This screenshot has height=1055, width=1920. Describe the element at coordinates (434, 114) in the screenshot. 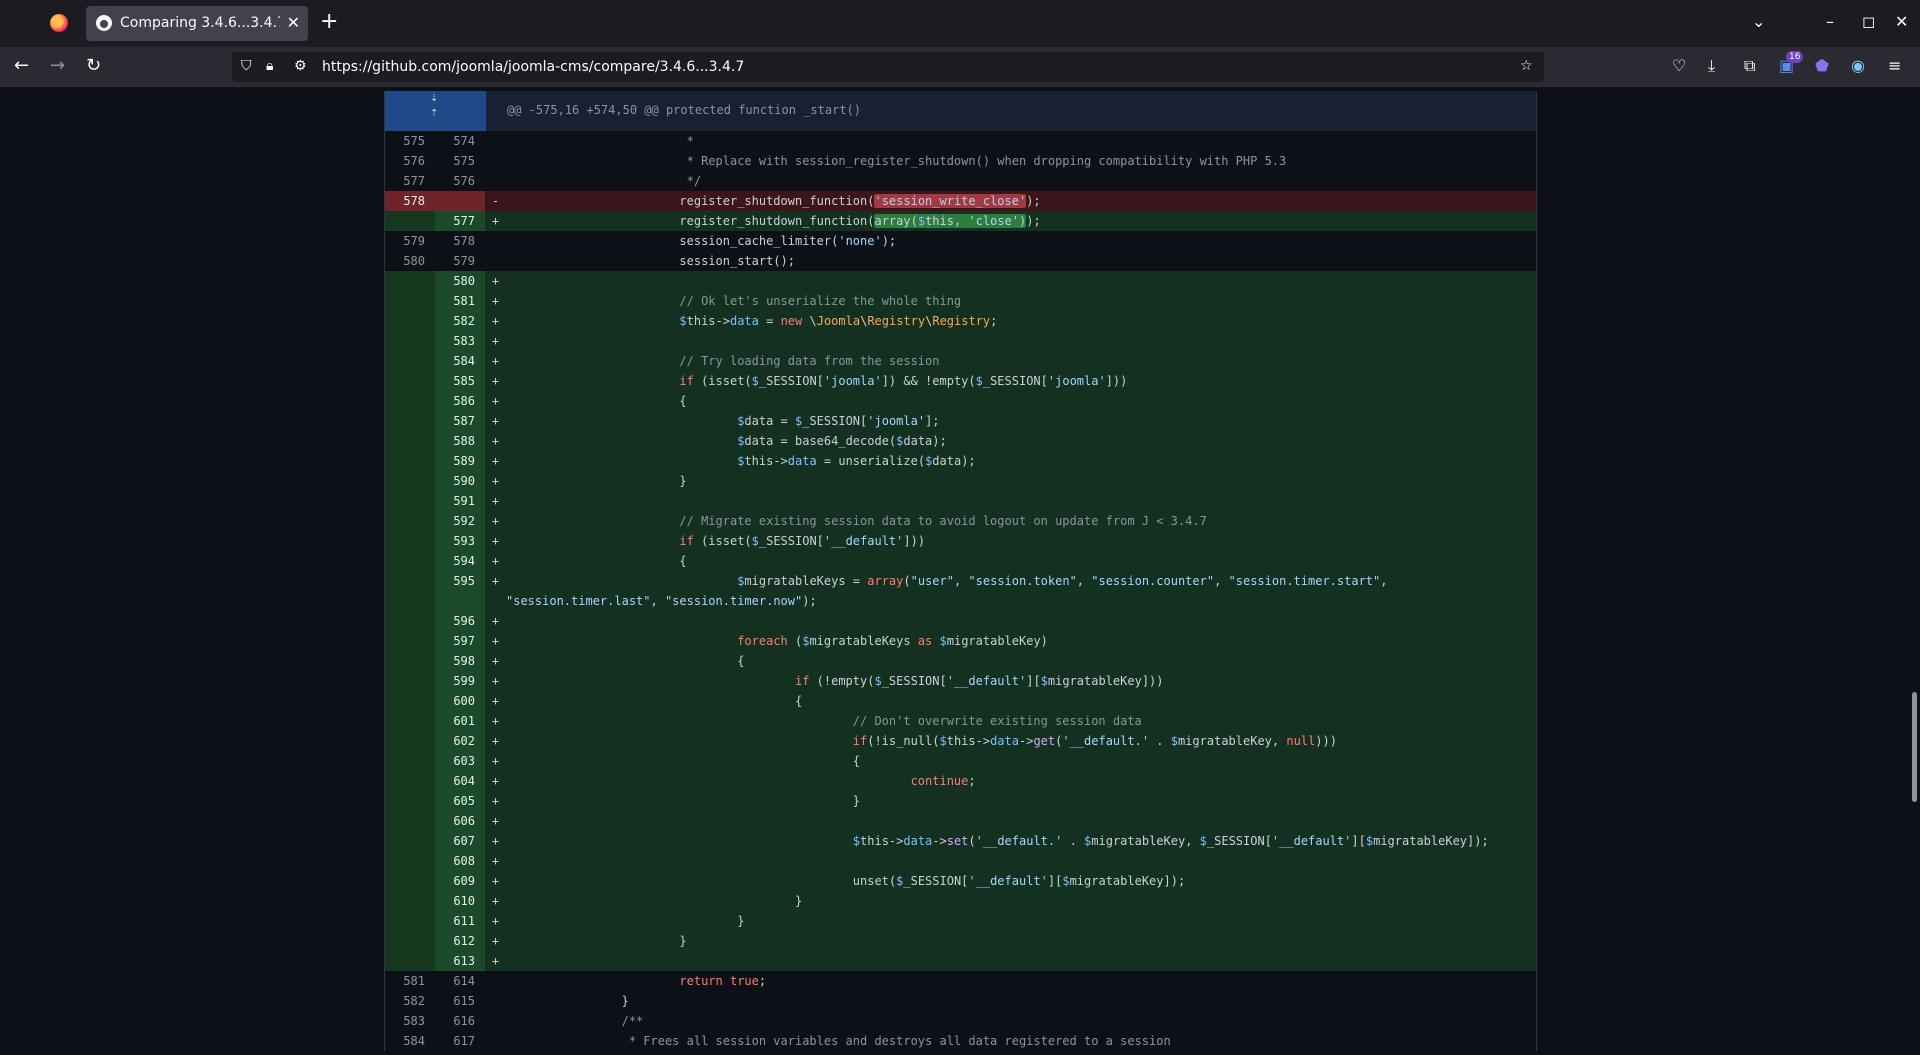

I see `expand-up-icon: ⇡` at that location.